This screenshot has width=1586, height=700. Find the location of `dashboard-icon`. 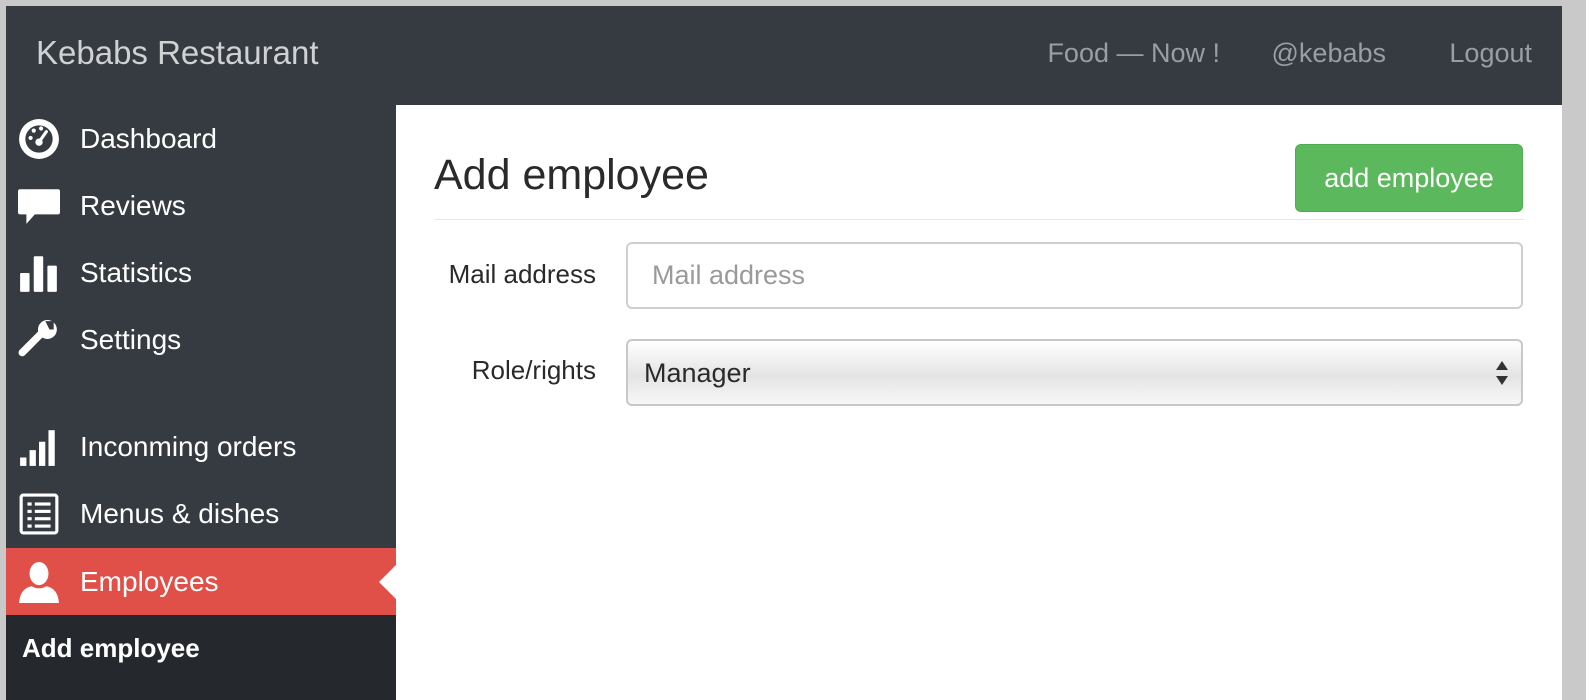

dashboard-icon is located at coordinates (39, 139).